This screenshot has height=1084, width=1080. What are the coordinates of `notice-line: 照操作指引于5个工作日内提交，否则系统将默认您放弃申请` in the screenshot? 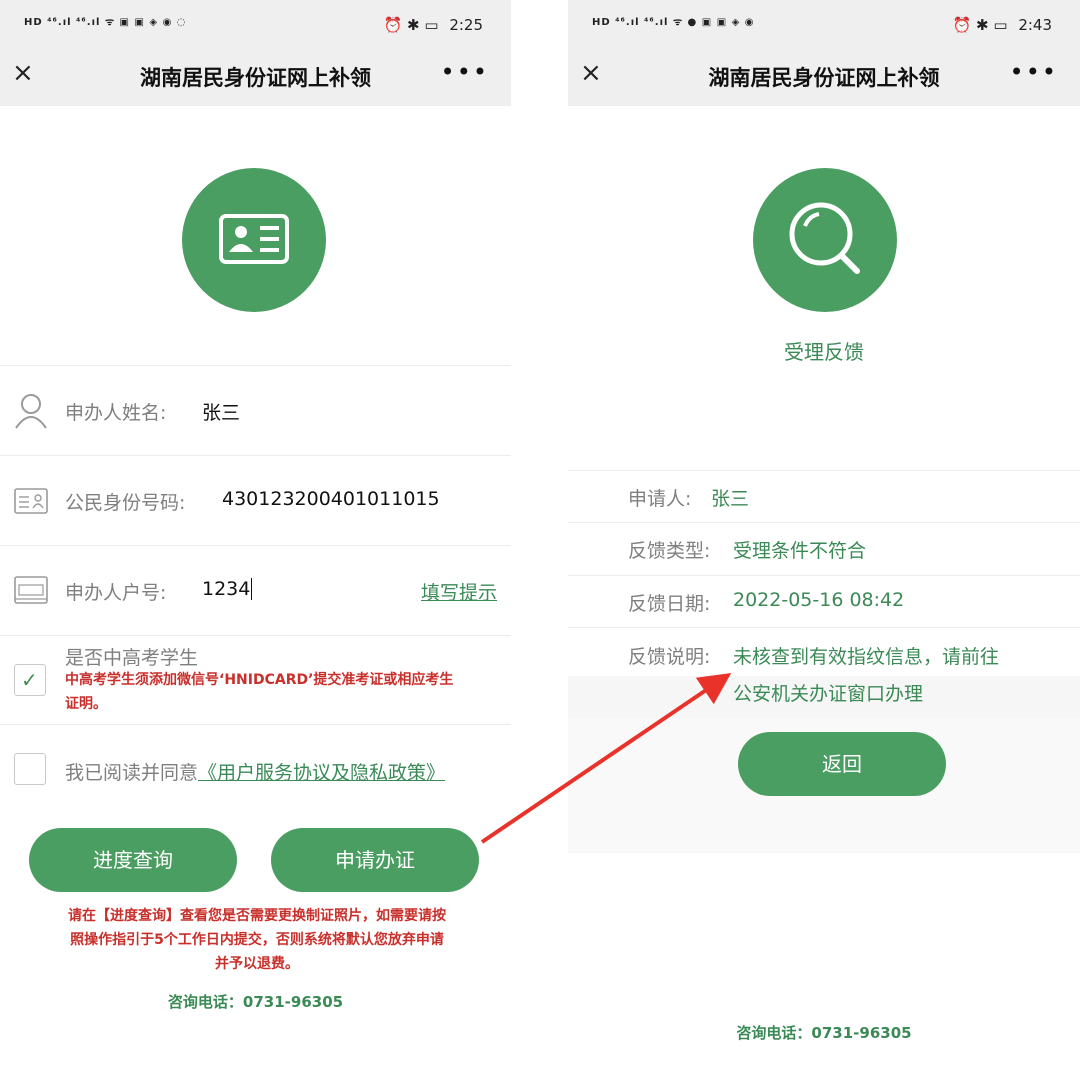 It's located at (257, 940).